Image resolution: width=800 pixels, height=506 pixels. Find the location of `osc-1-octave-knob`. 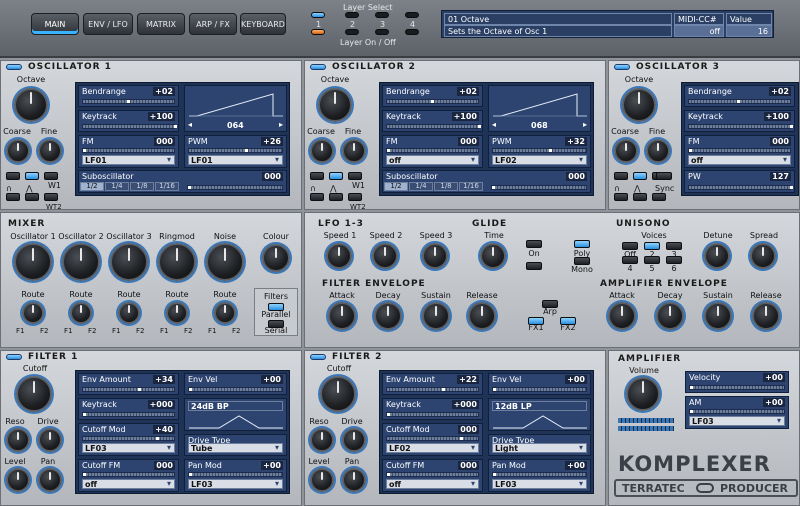

osc-1-octave-knob is located at coordinates (31, 105).